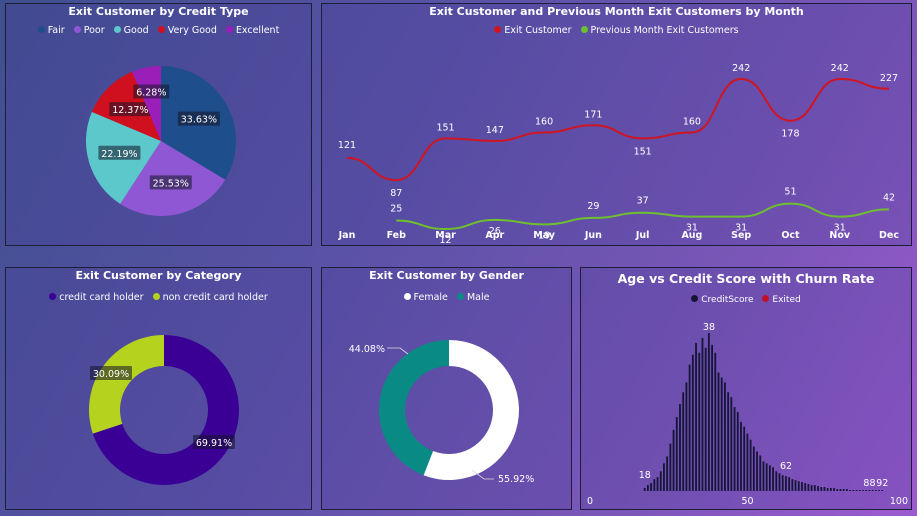  I want to click on leader-line, so click(398, 351).